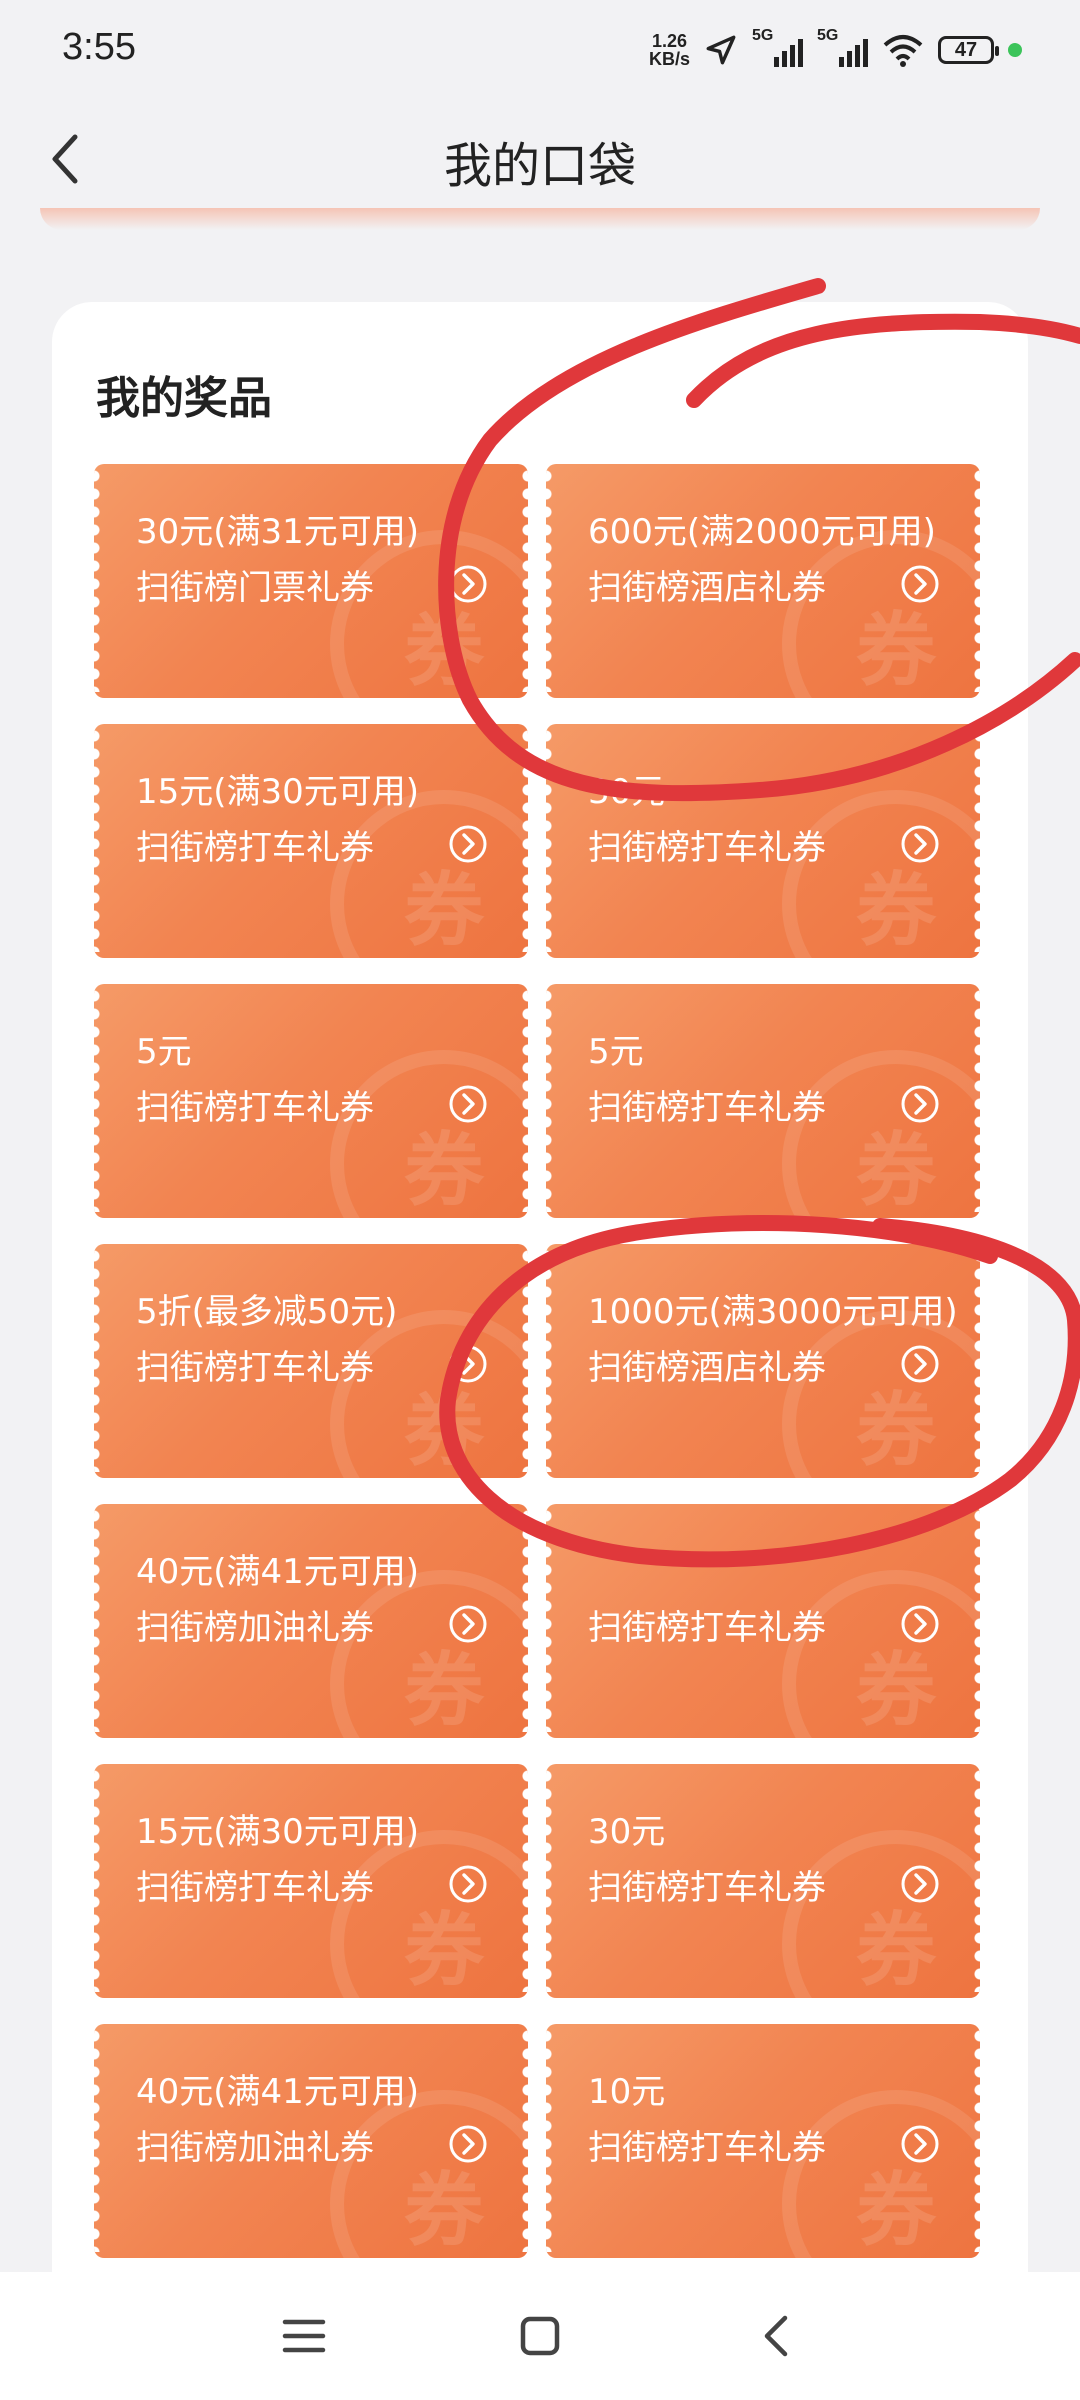 The height and width of the screenshot is (2400, 1080). I want to click on coupon-type: 扫街榜门票礼券, so click(255, 588).